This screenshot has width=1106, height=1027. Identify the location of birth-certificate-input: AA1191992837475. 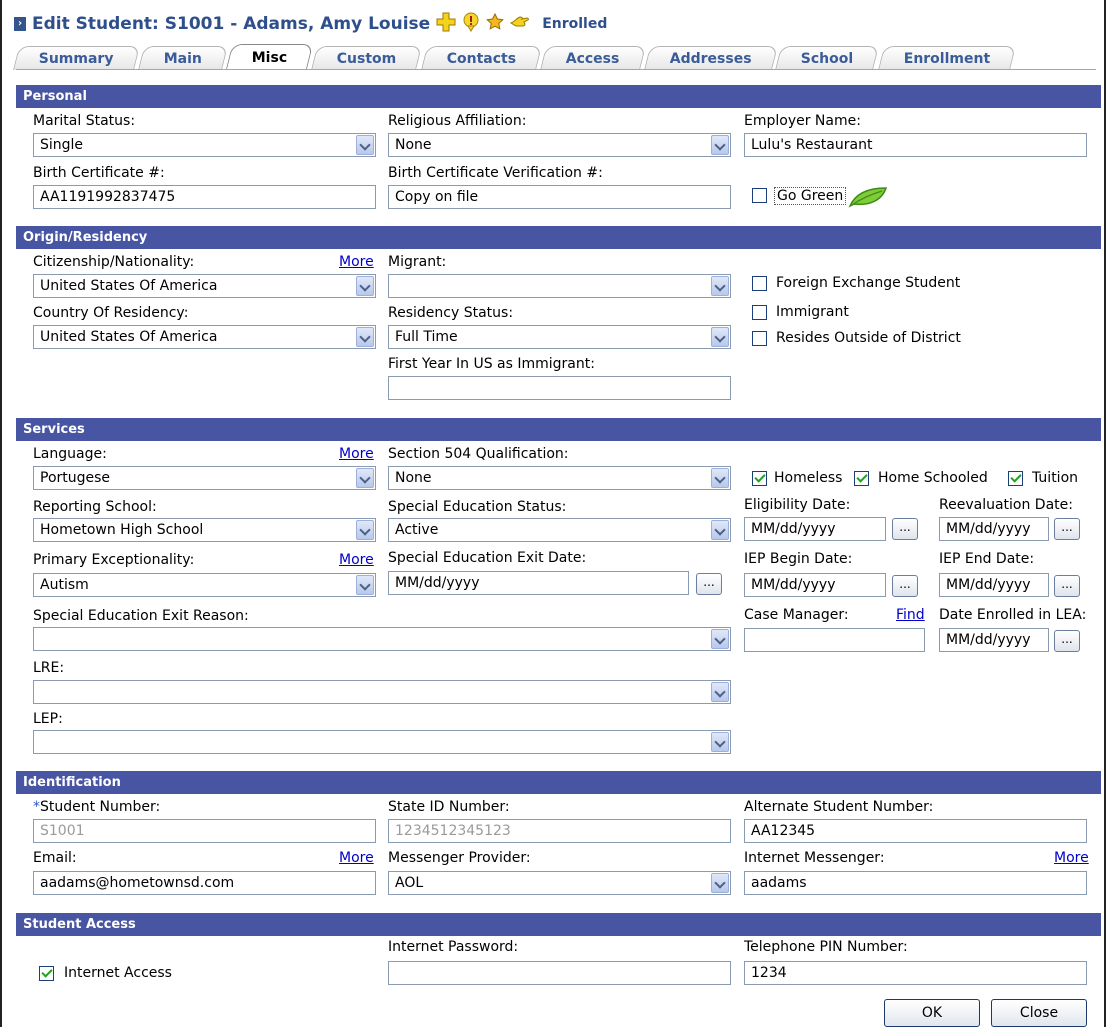
(204, 197).